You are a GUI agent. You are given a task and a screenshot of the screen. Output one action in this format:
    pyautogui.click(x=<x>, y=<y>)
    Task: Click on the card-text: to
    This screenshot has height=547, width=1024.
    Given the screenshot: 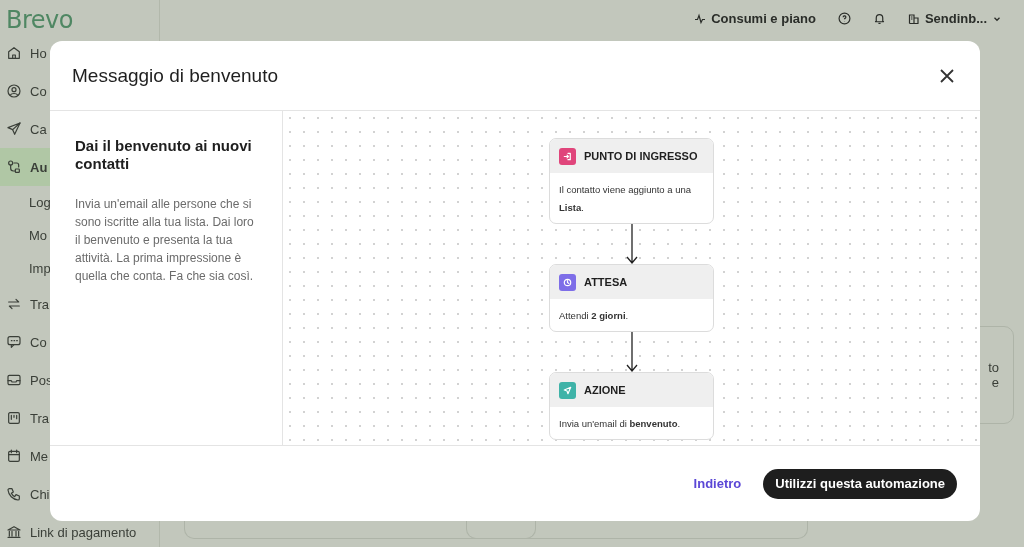 What is the action you would take?
    pyautogui.click(x=993, y=367)
    